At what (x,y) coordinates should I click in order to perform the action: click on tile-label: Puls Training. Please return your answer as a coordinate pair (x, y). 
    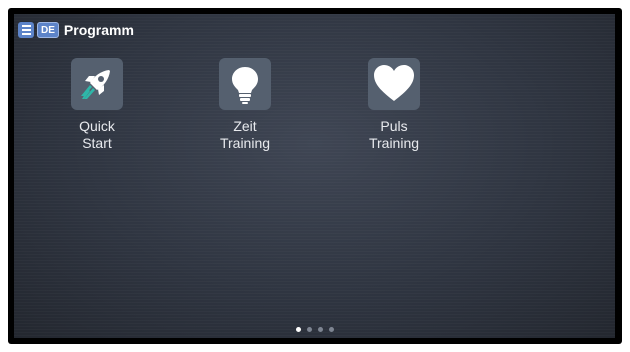
    Looking at the image, I should click on (394, 135).